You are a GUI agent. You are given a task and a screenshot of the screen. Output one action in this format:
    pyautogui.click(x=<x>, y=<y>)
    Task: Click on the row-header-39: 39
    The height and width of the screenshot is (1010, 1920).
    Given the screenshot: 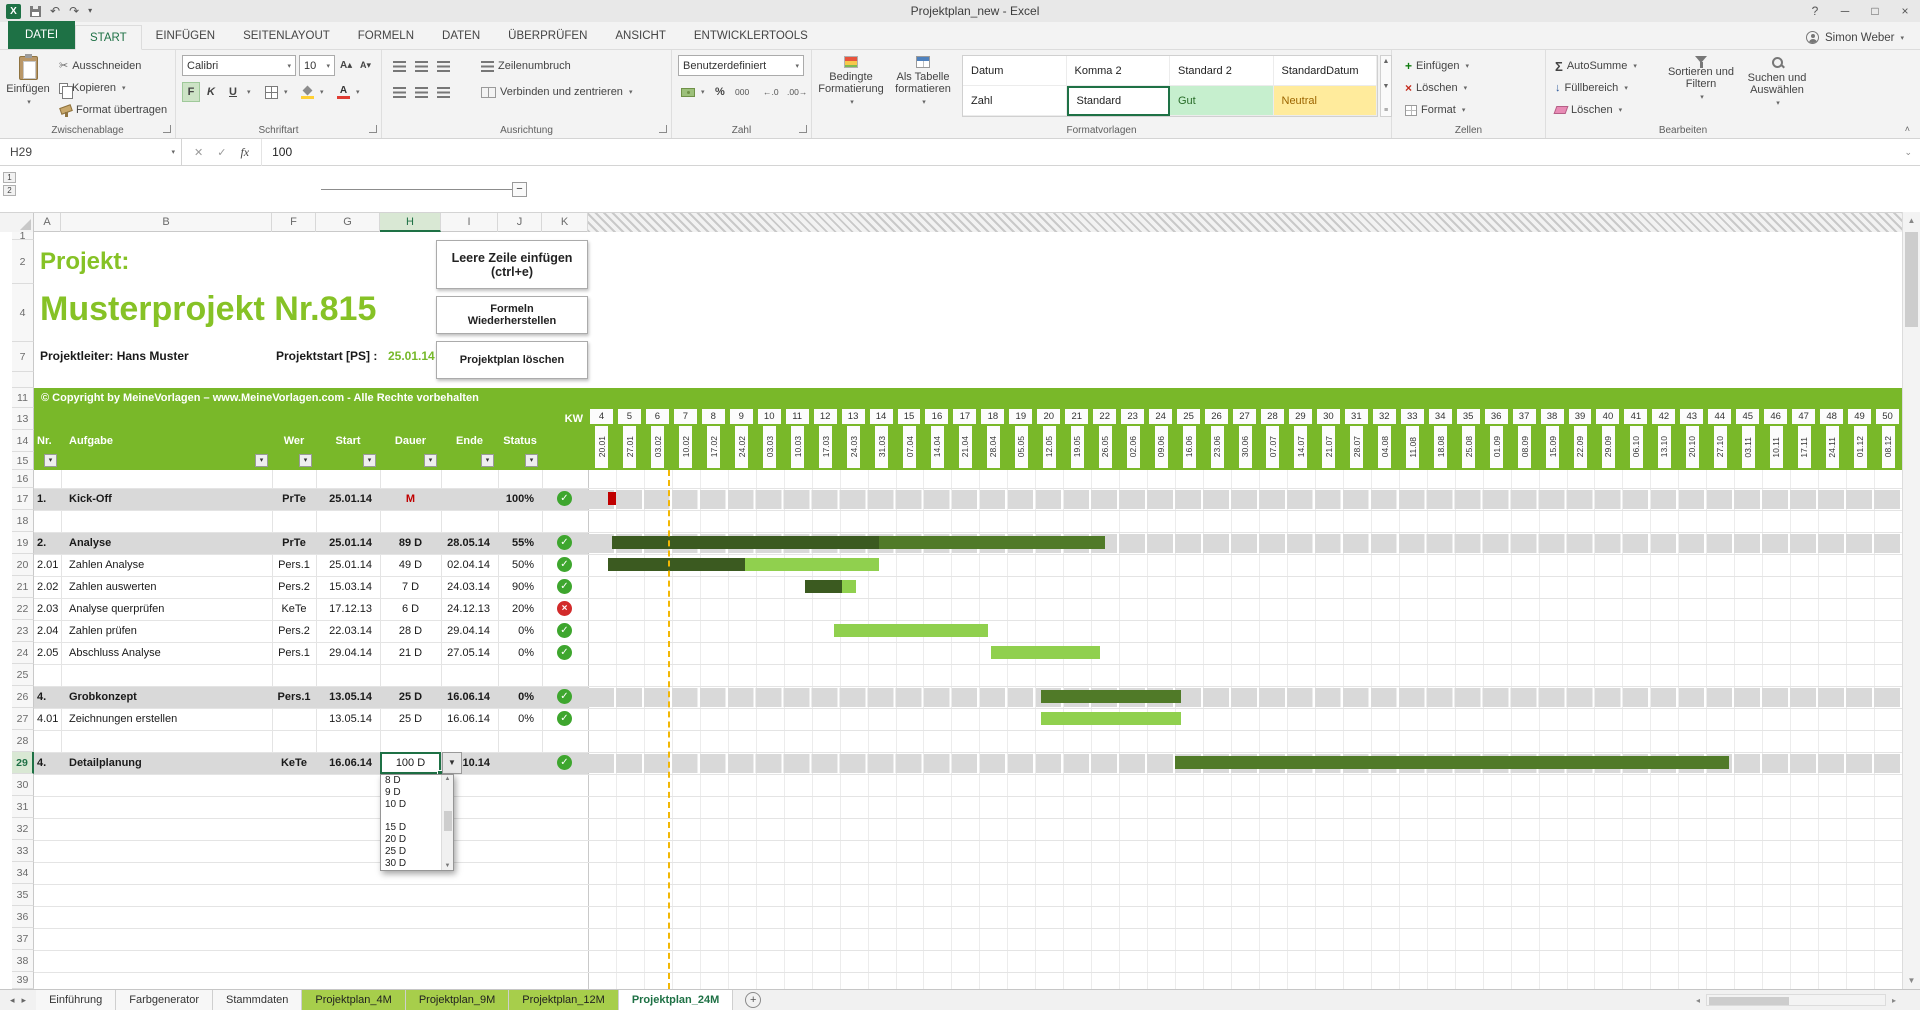 What is the action you would take?
    pyautogui.click(x=23, y=980)
    